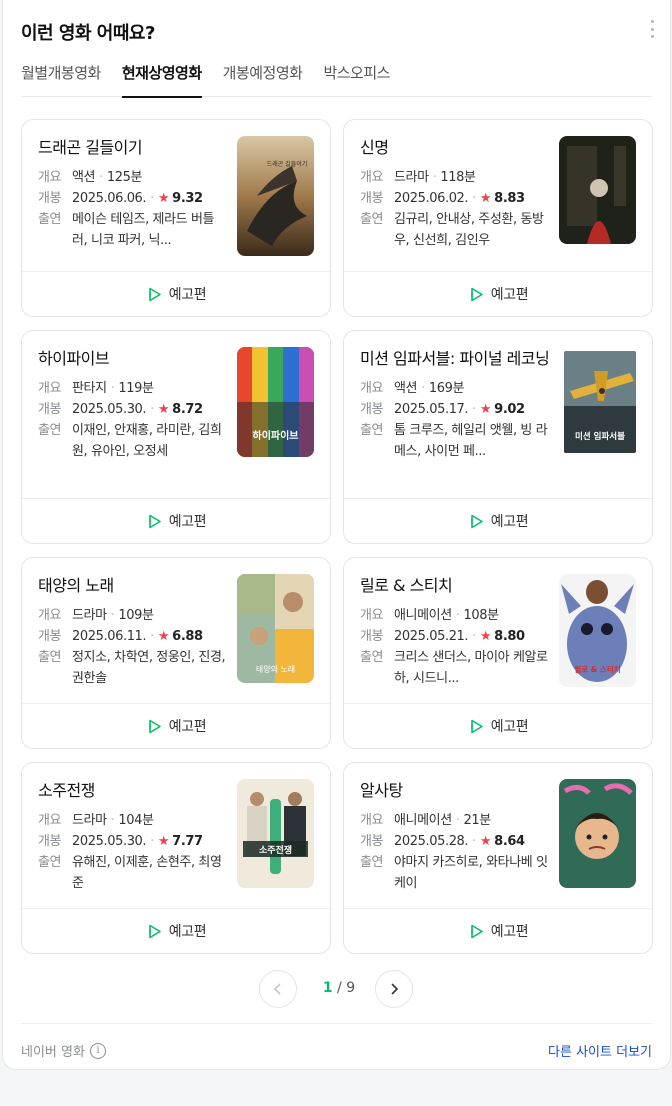 This screenshot has width=672, height=1106. What do you see at coordinates (133, 585) in the screenshot?
I see `movie-title: 태양의 노래` at bounding box center [133, 585].